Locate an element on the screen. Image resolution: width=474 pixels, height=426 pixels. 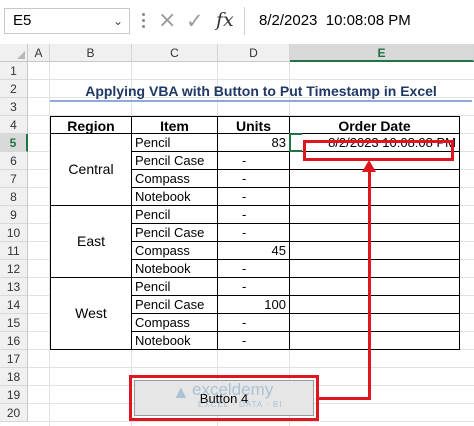
row-header-15: 15 is located at coordinates (14, 323).